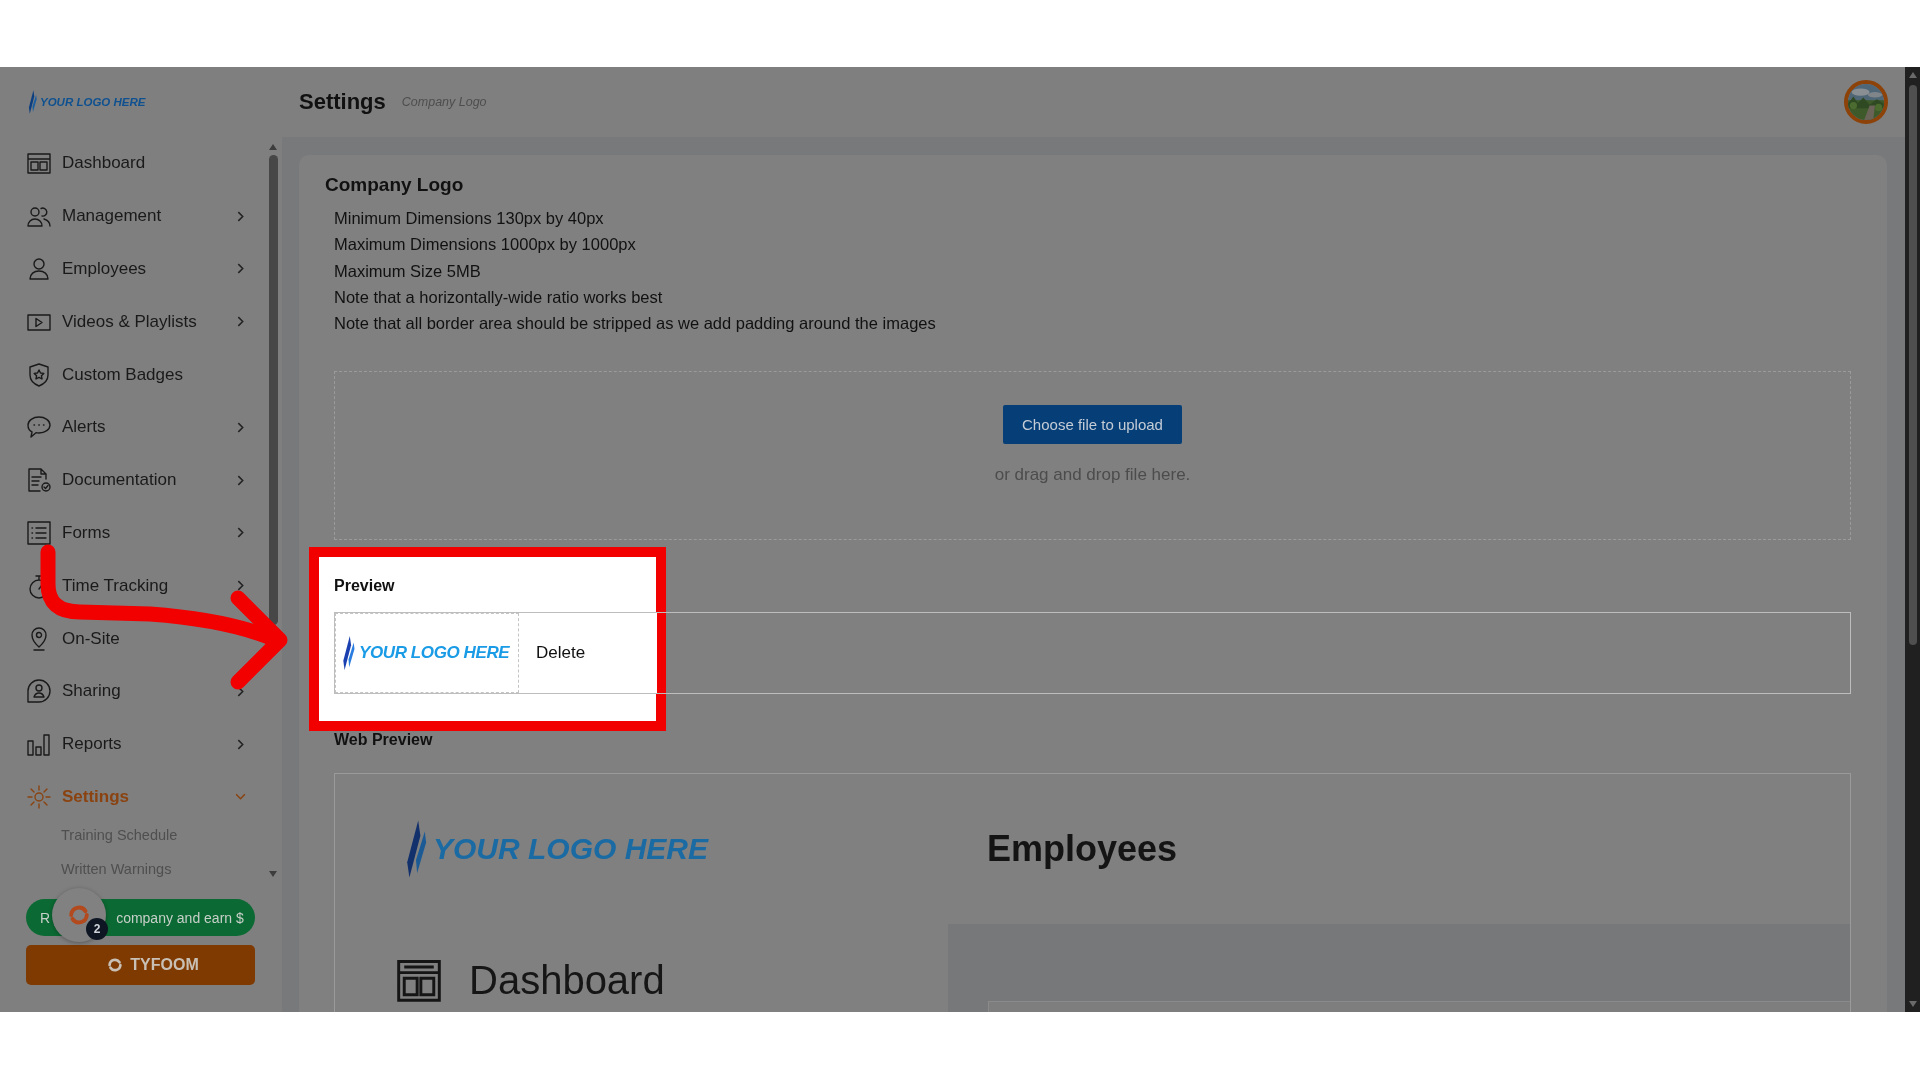 This screenshot has width=1920, height=1080. Describe the element at coordinates (469, 218) in the screenshot. I see `requirement-text: Minimum Dimensions 130px by 40px` at that location.